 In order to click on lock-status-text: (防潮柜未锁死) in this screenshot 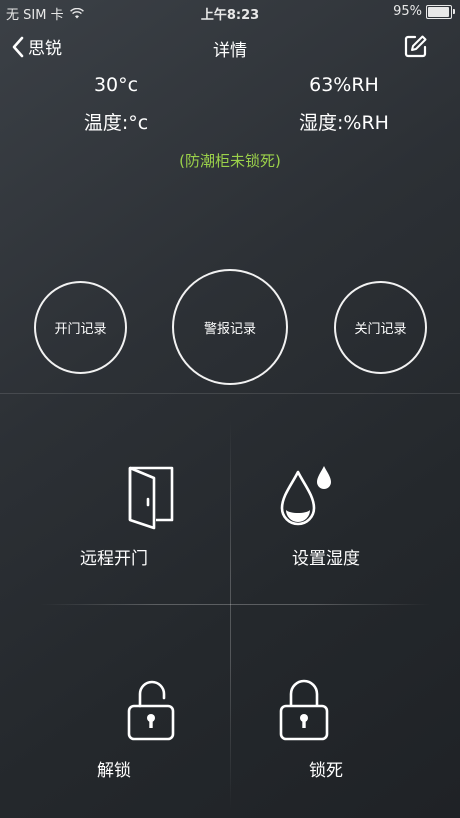, I will do `click(230, 161)`.